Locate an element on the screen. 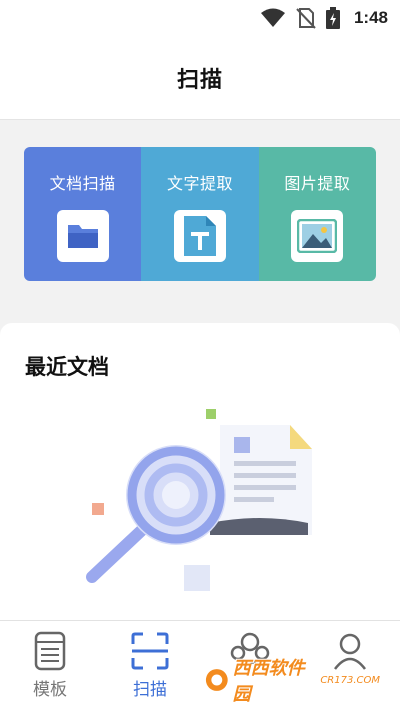 This screenshot has width=400, height=710. tab-label: 模板 is located at coordinates (50, 690).